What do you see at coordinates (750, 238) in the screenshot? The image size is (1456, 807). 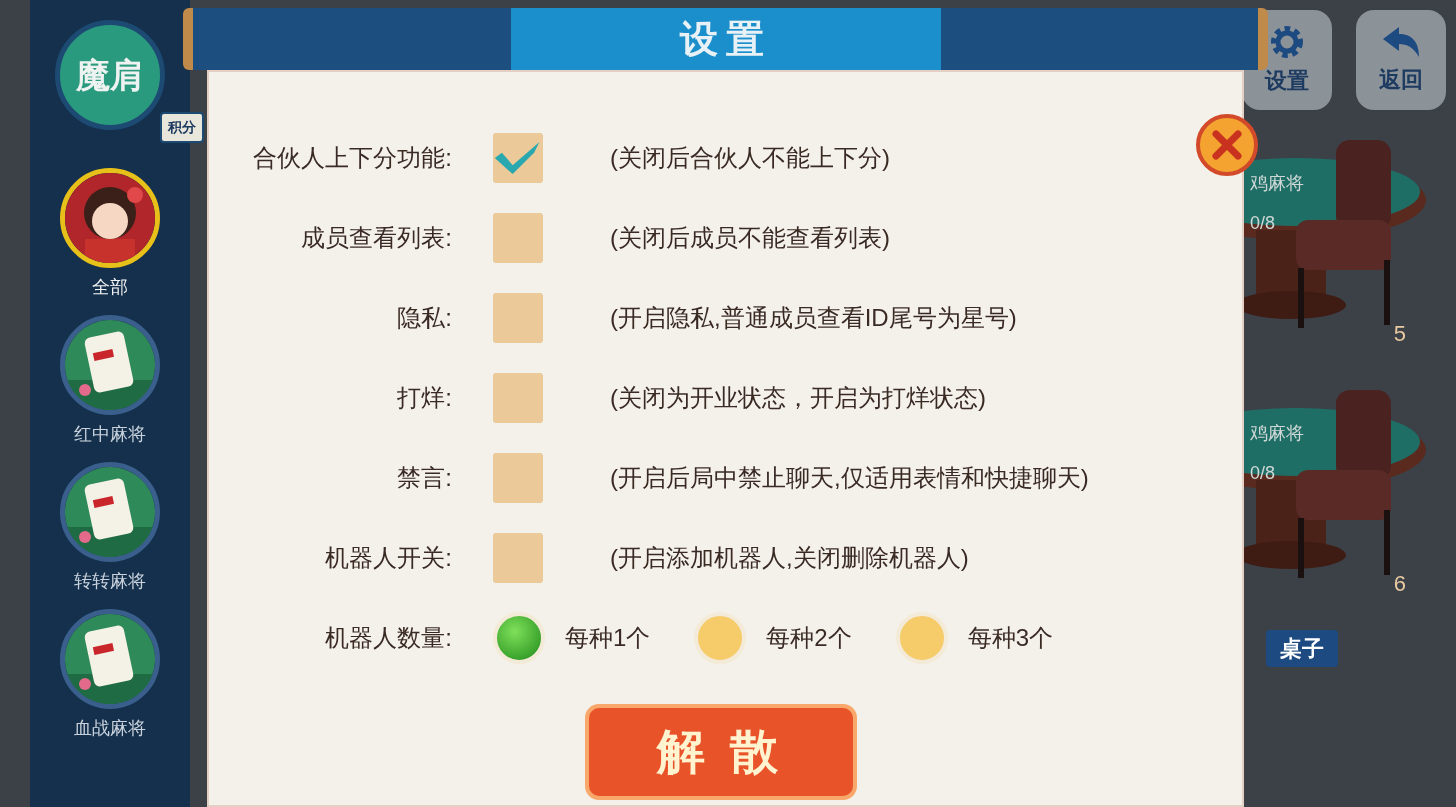 I see `option-description: (关闭后成员不能查看列表)` at bounding box center [750, 238].